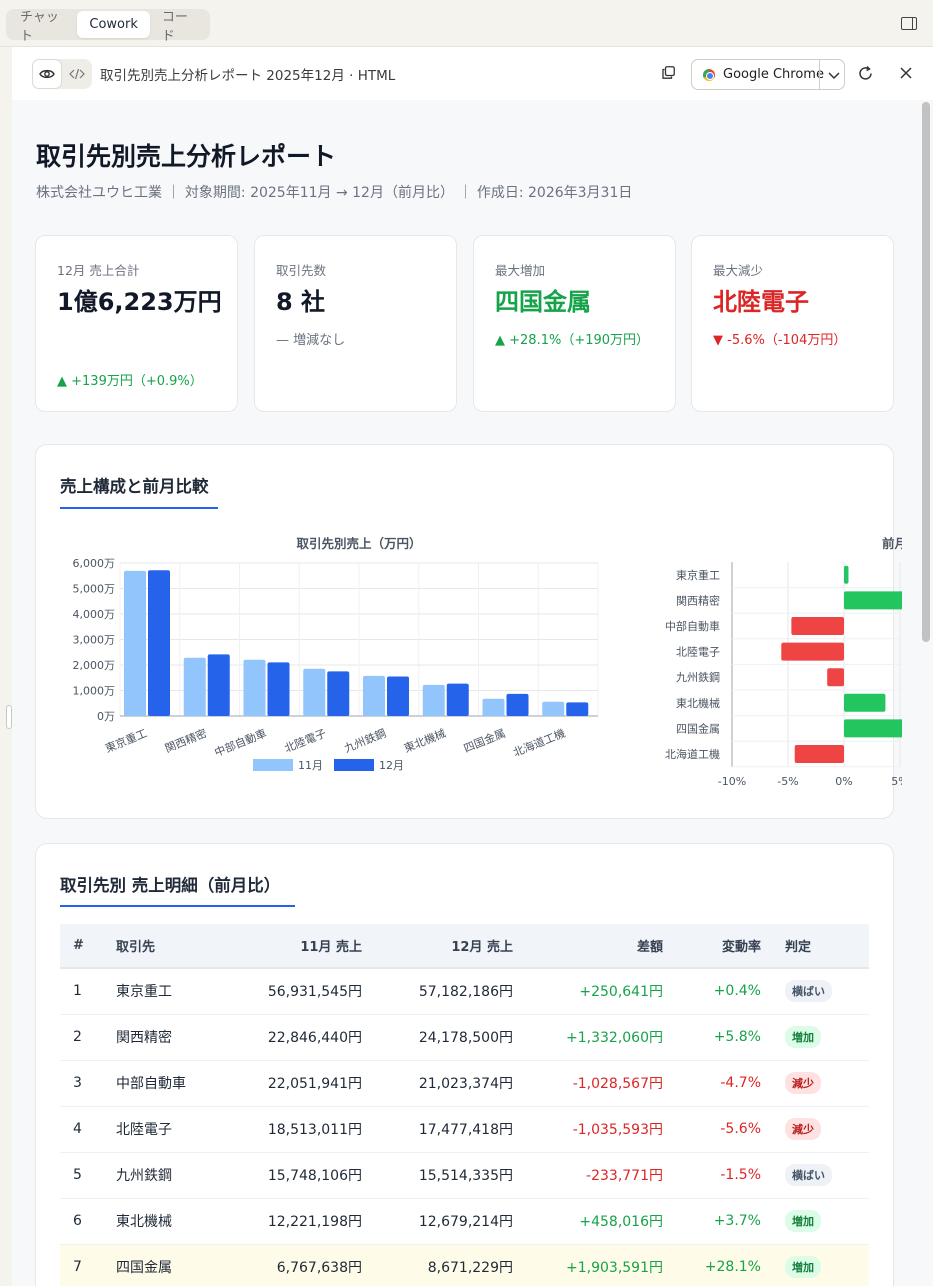 The width and height of the screenshot is (933, 1286). Describe the element at coordinates (803, 1221) in the screenshot. I see `status-badge: 増加` at that location.